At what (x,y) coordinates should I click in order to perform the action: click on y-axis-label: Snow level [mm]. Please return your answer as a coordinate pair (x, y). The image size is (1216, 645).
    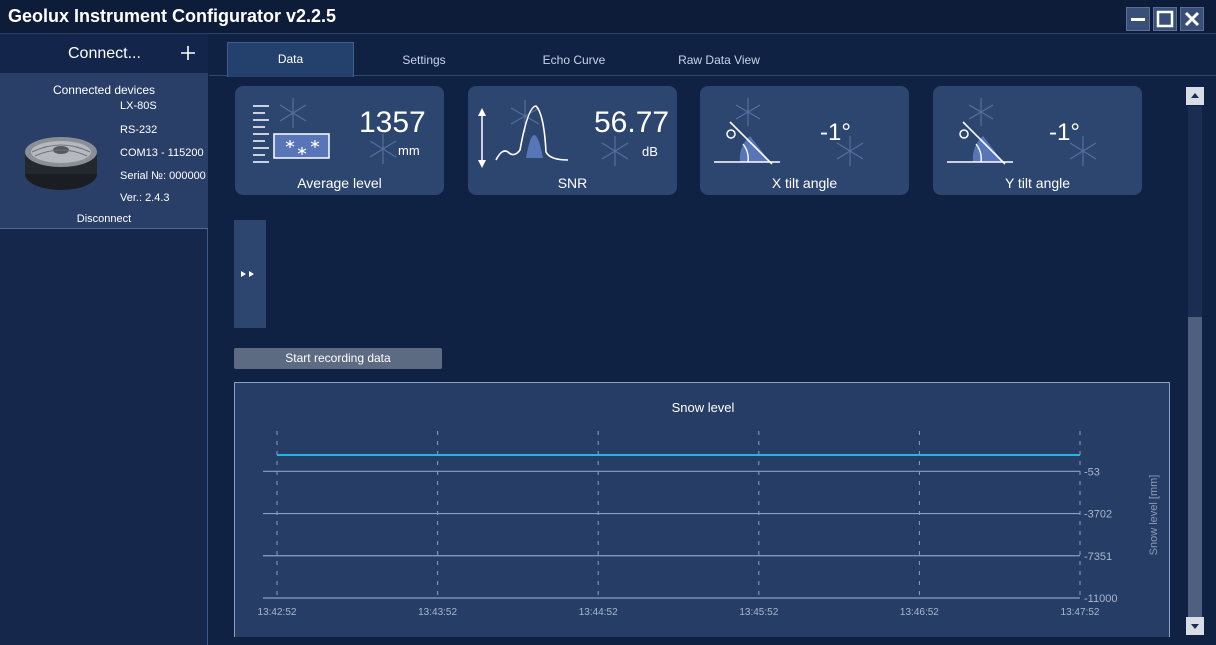
    Looking at the image, I should click on (1154, 515).